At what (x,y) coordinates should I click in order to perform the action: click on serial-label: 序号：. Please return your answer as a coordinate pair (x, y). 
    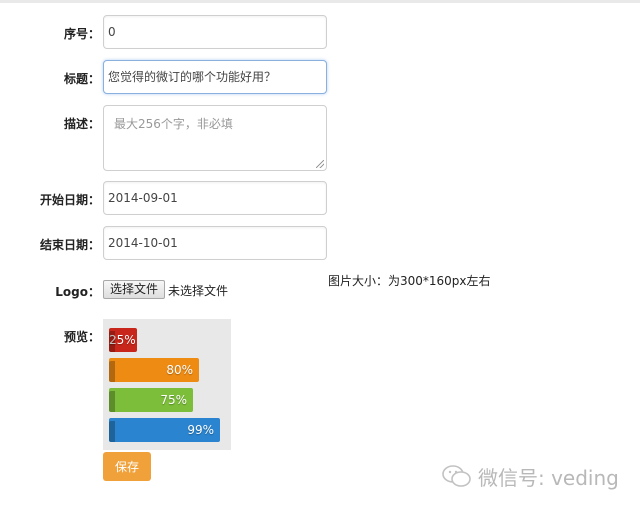
    Looking at the image, I should click on (81, 34).